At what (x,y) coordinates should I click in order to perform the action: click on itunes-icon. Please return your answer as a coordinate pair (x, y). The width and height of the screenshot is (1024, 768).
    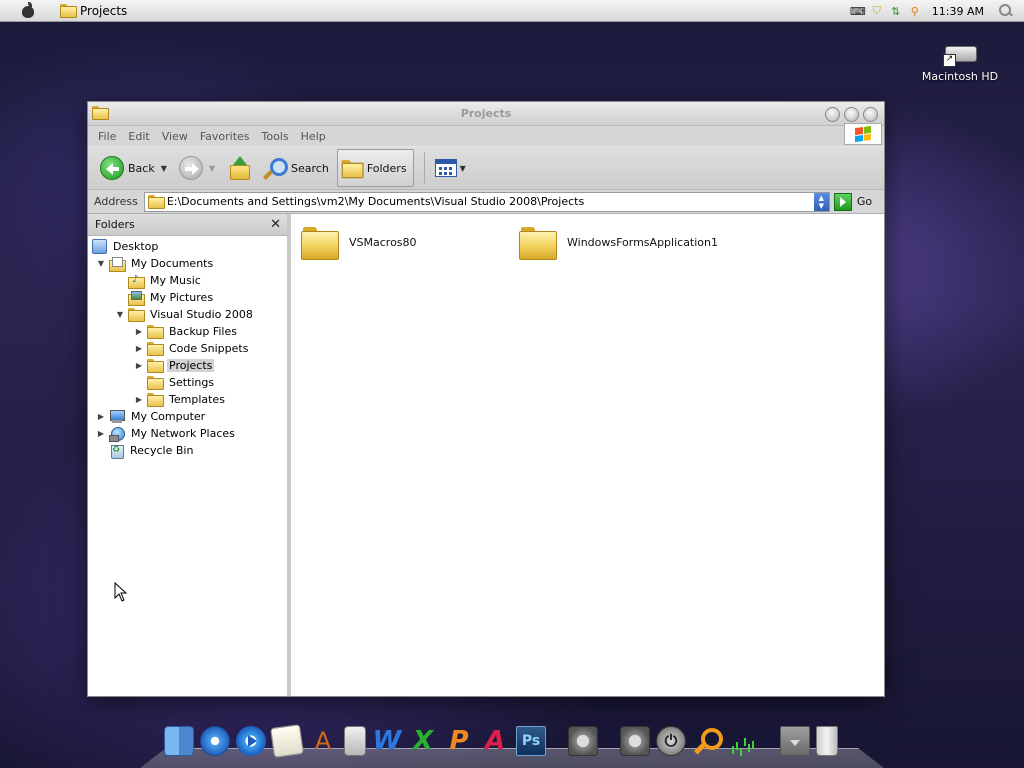
    Looking at the image, I should click on (251, 741).